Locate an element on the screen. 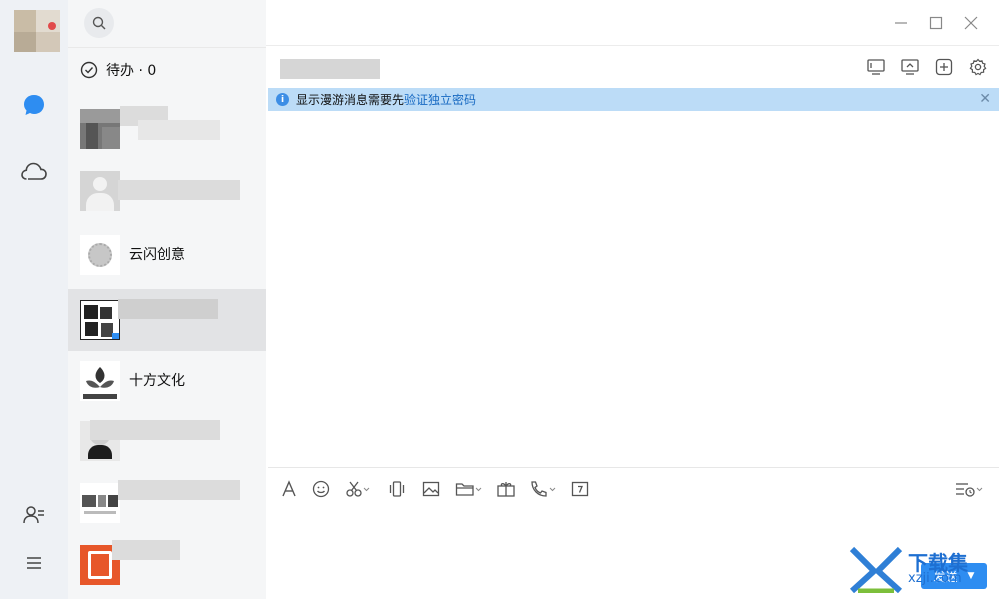  scissors-icon is located at coordinates (358, 489).